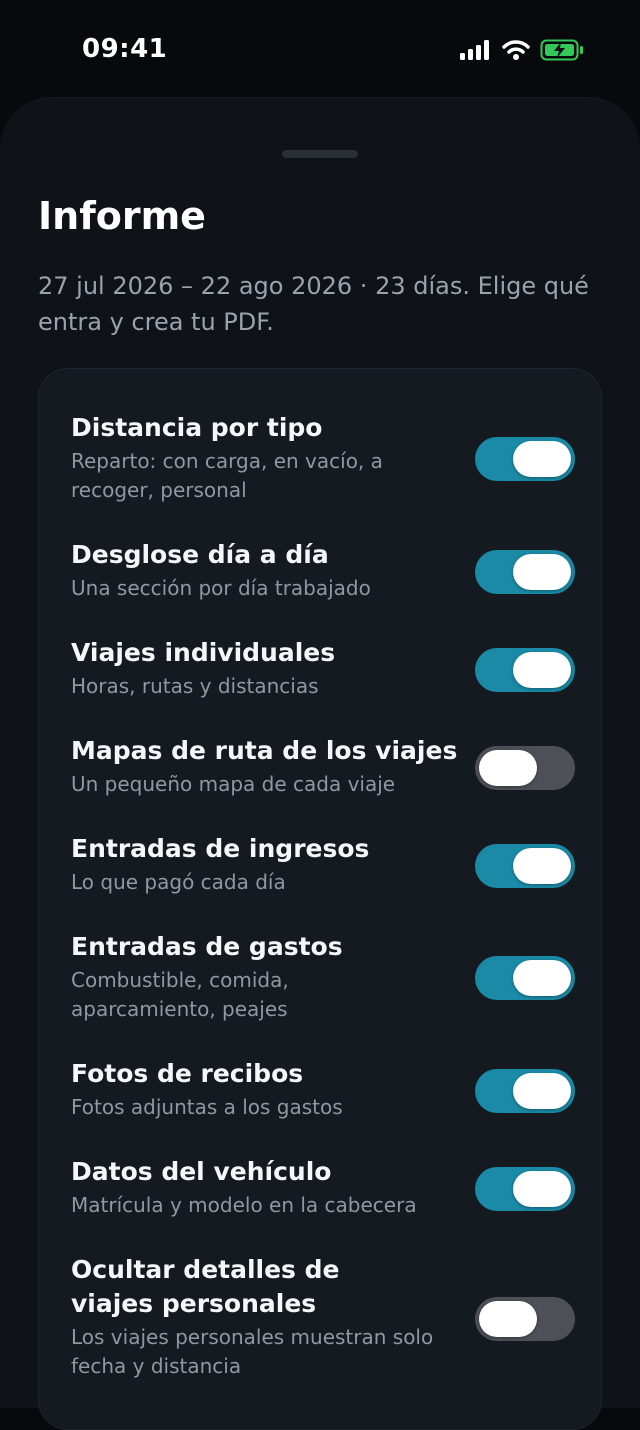 This screenshot has width=640, height=1430. I want to click on toggle-receipt-photos, so click(525, 1091).